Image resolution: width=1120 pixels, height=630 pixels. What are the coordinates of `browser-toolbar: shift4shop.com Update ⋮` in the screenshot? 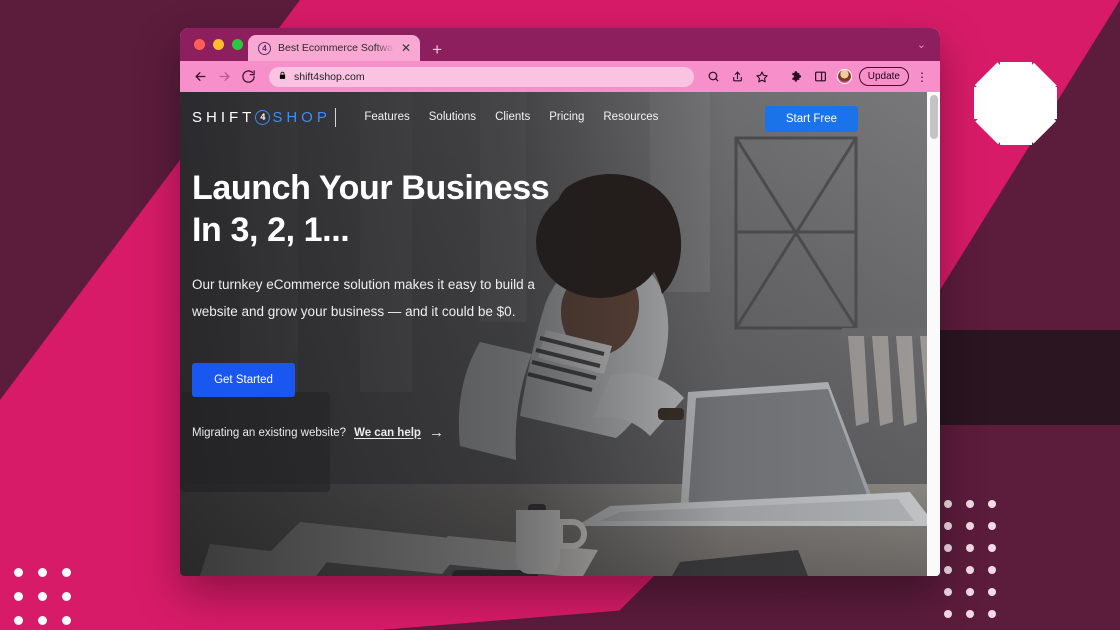 It's located at (560, 76).